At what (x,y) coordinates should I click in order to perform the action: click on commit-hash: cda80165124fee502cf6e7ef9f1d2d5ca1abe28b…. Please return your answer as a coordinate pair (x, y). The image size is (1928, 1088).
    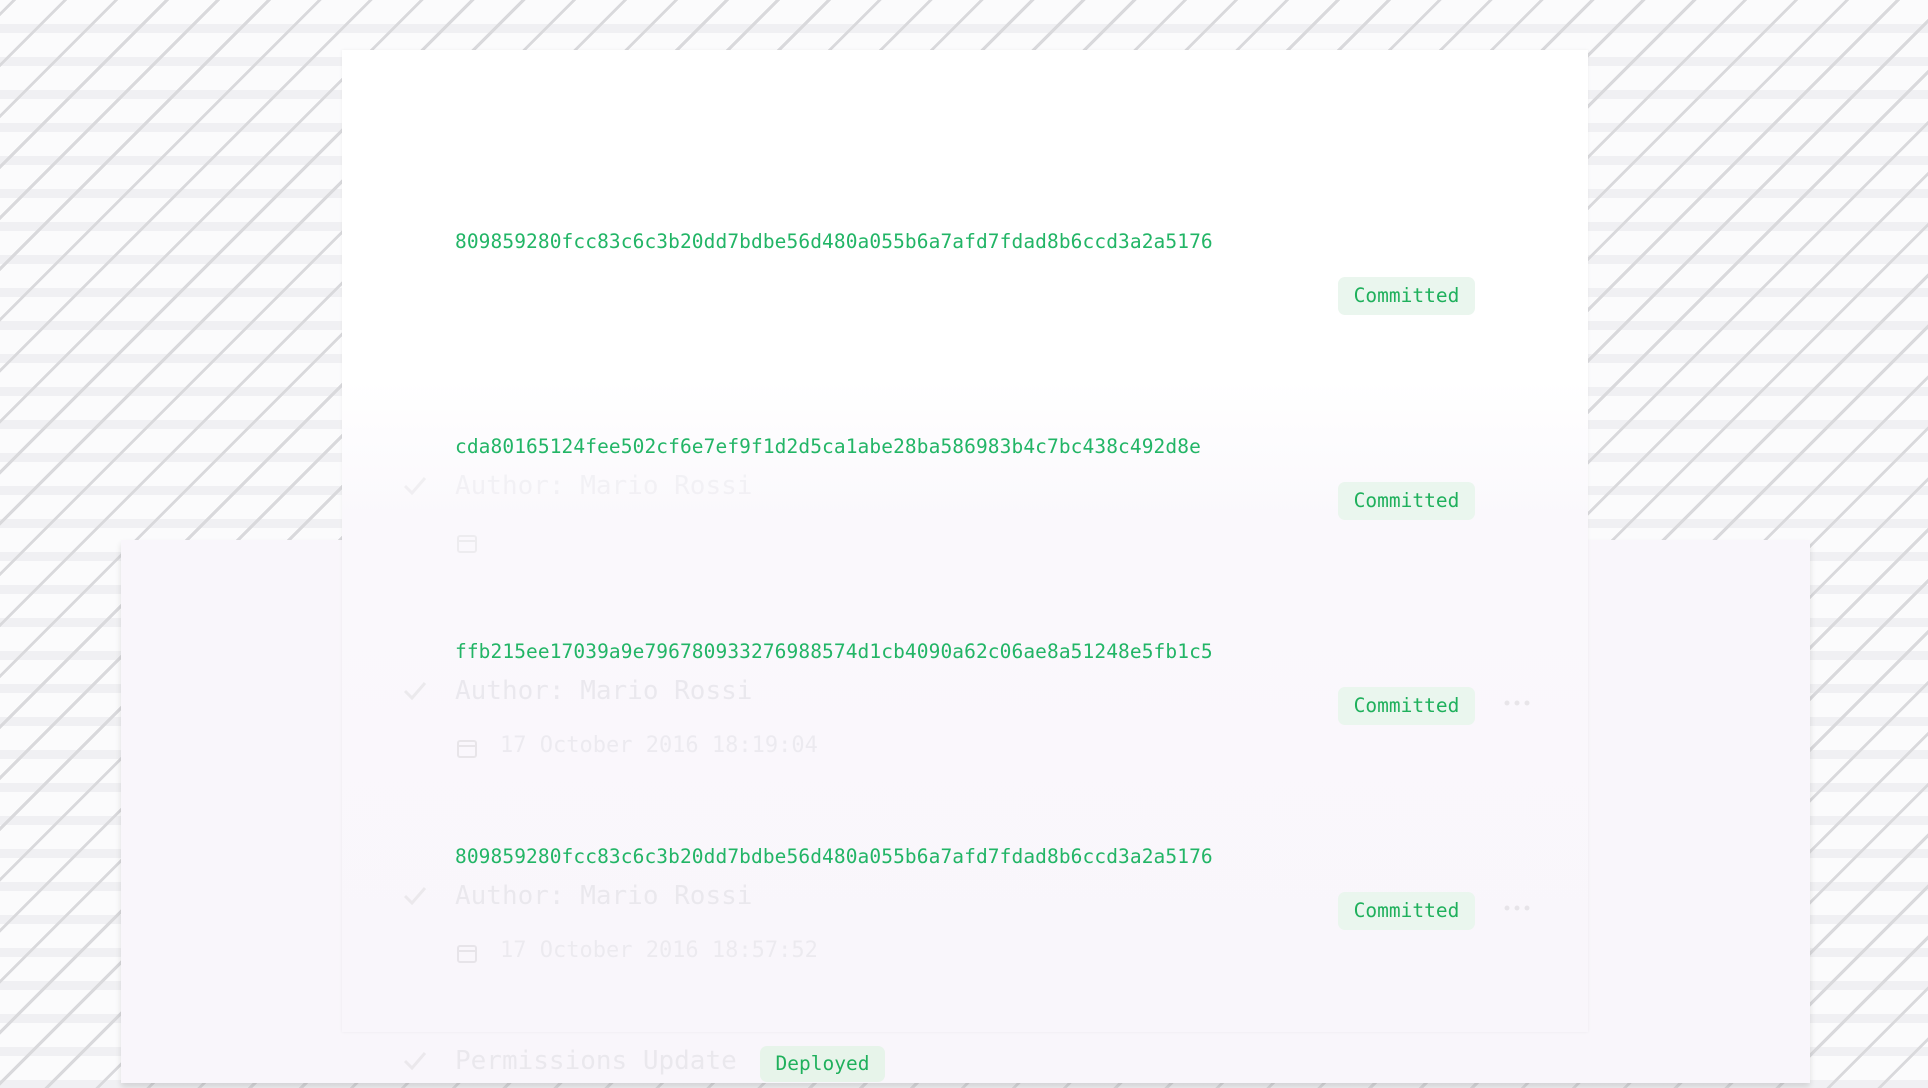
    Looking at the image, I should click on (828, 446).